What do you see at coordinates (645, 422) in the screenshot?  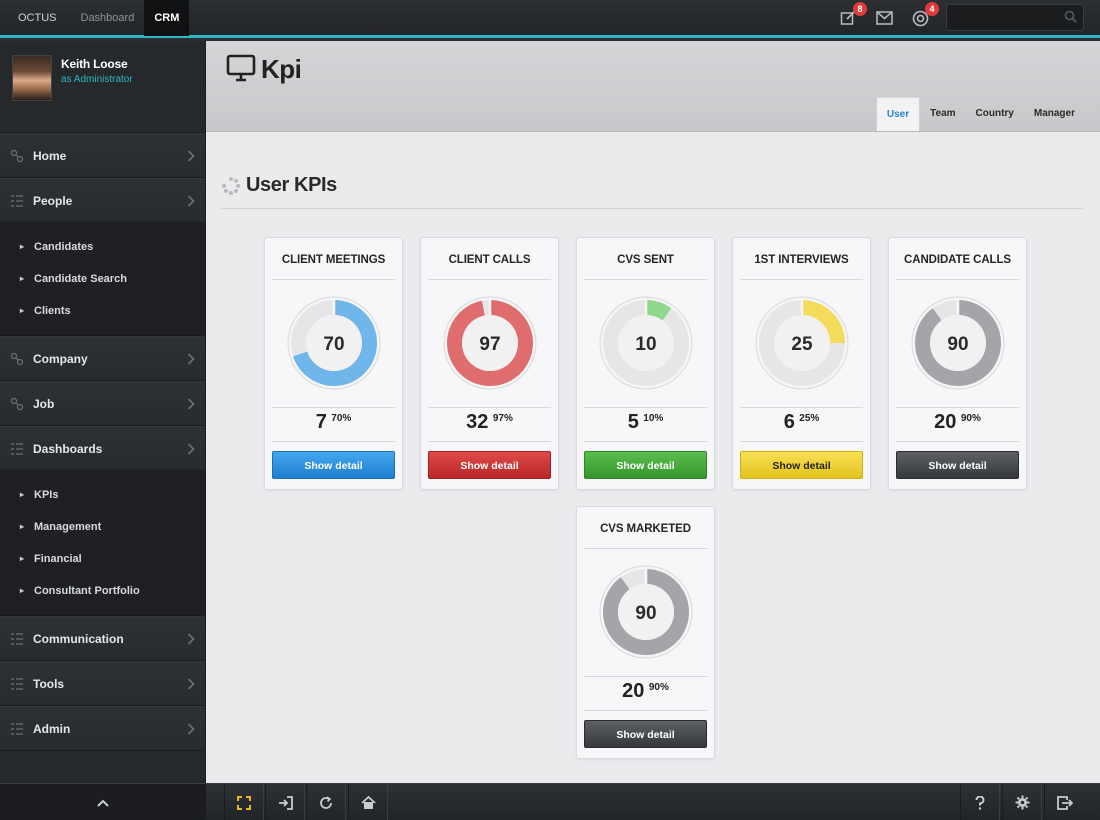 I see `kpi-stat: 5 10%` at bounding box center [645, 422].